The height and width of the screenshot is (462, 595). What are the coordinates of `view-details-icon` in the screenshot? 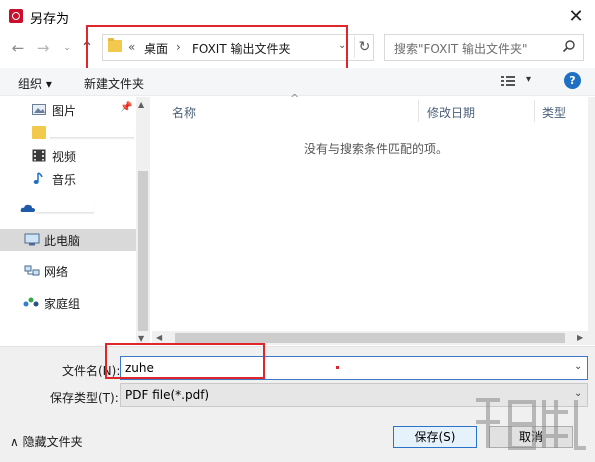 It's located at (508, 81).